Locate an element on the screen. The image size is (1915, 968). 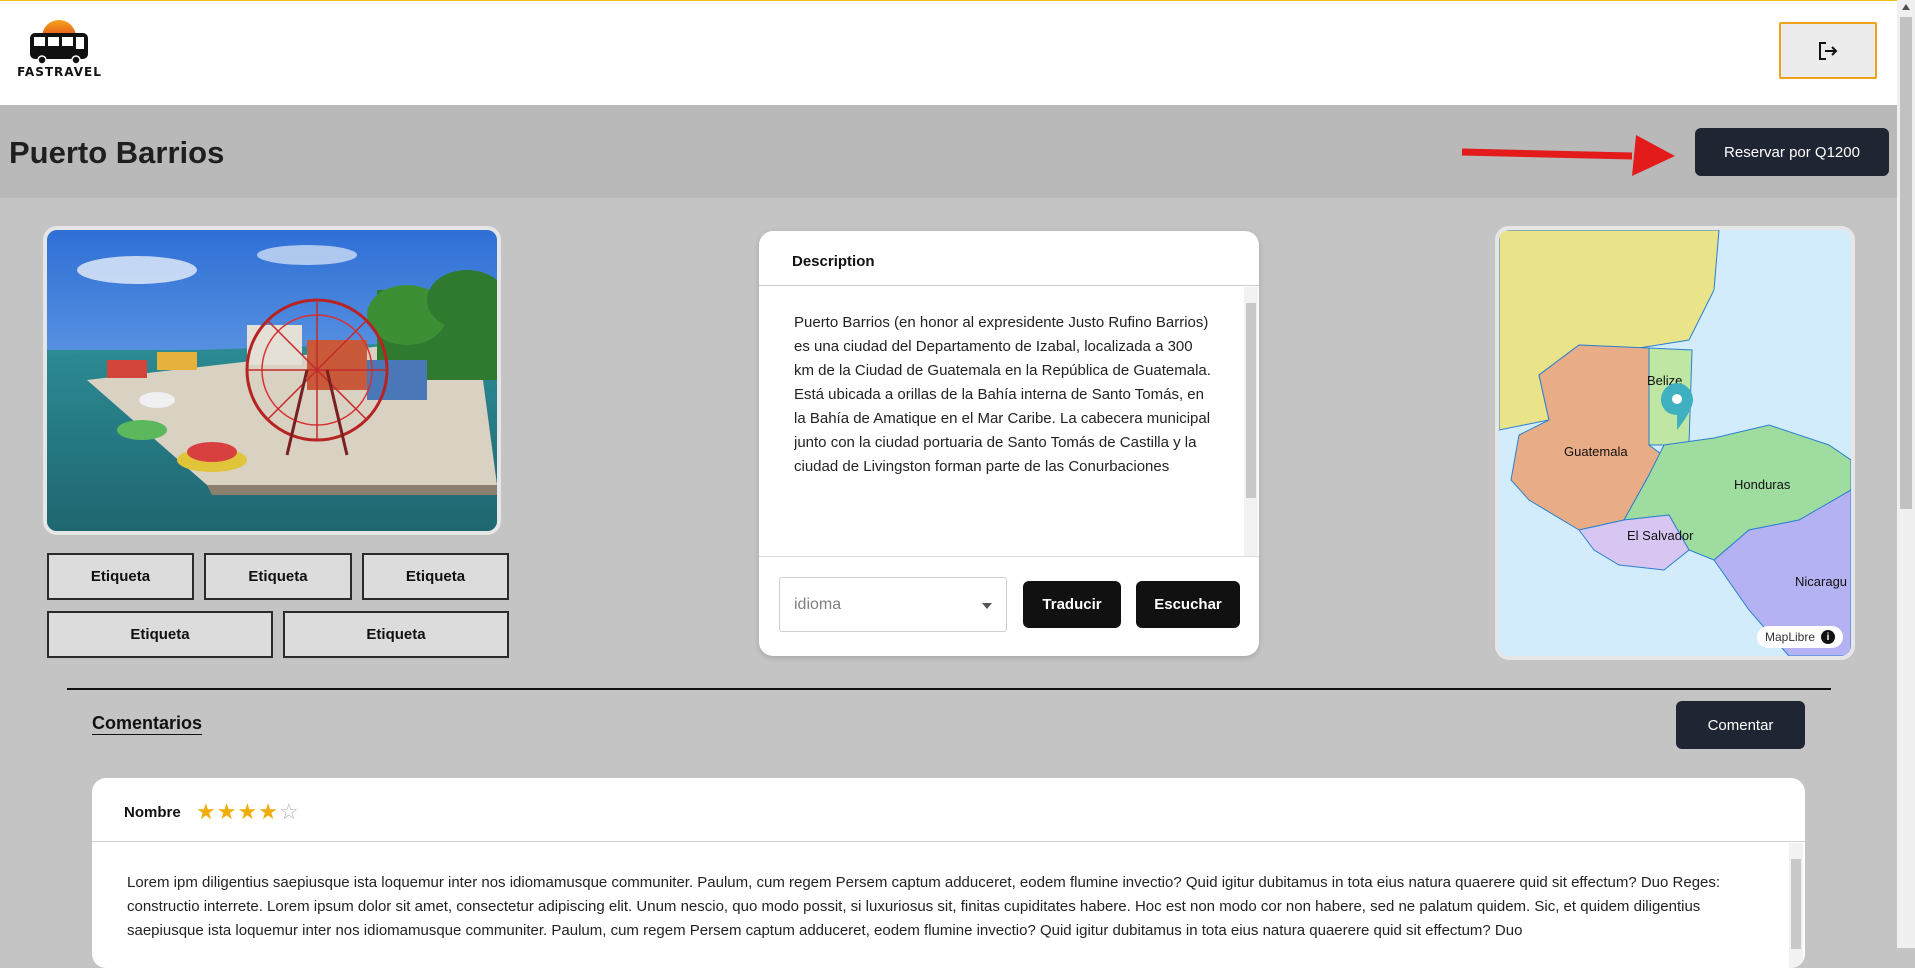
page-scrollbar-thumb is located at coordinates (1906, 263).